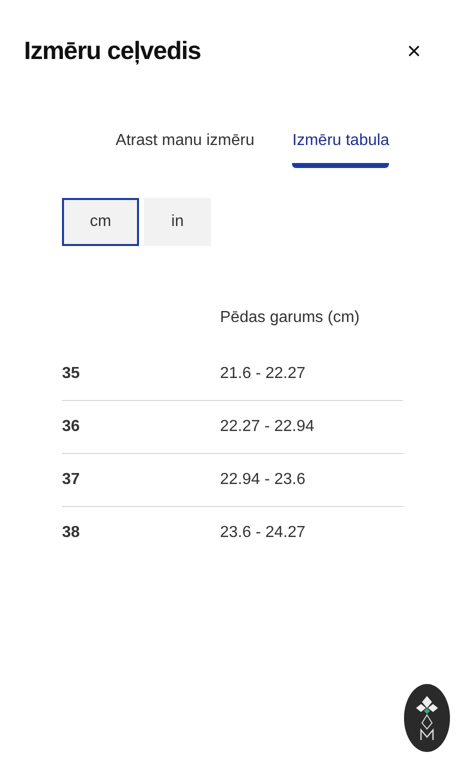 This screenshot has height=768, width=465. I want to click on length-cell-text: 22.27 - 22.94, so click(267, 426).